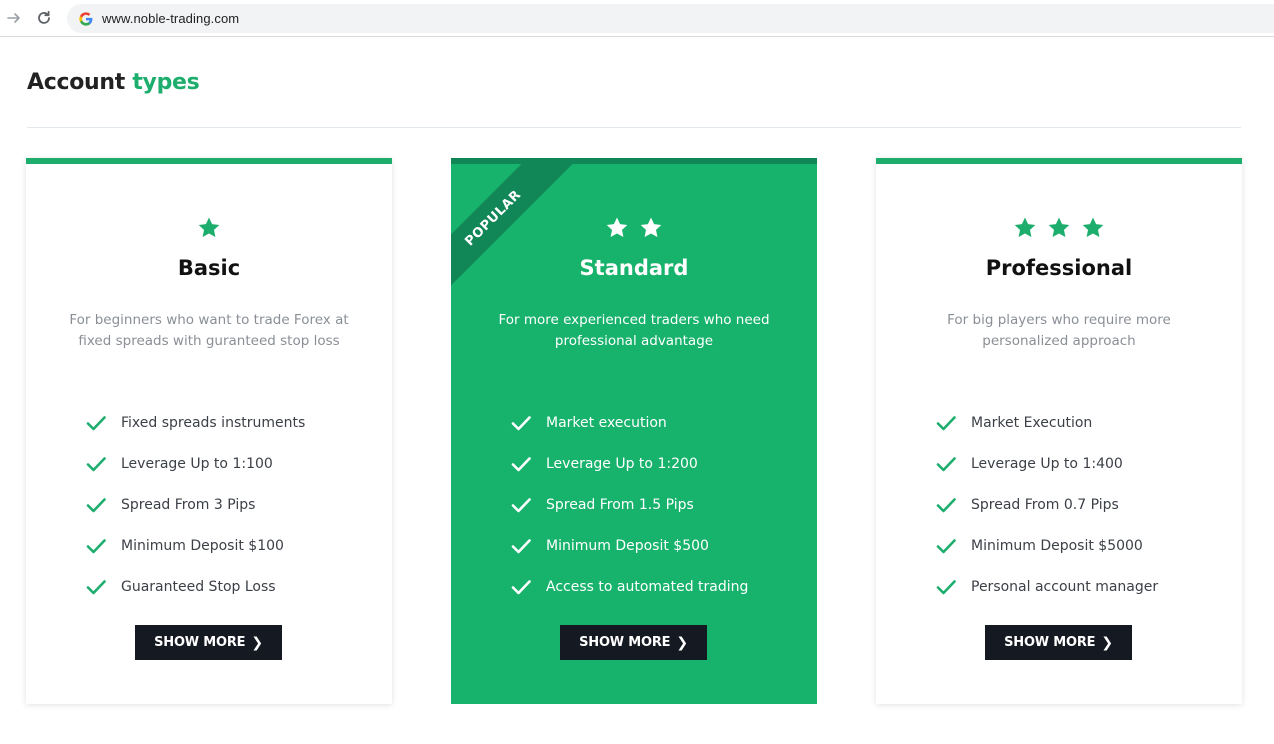 This screenshot has height=744, width=1274. Describe the element at coordinates (606, 422) in the screenshot. I see `feature-label: Market execution` at that location.